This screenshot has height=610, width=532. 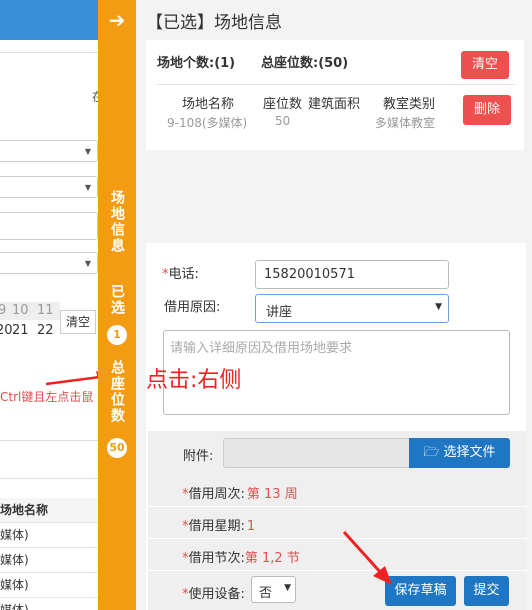 What do you see at coordinates (459, 453) in the screenshot?
I see `choose-file-button: 🗁 选择文件` at bounding box center [459, 453].